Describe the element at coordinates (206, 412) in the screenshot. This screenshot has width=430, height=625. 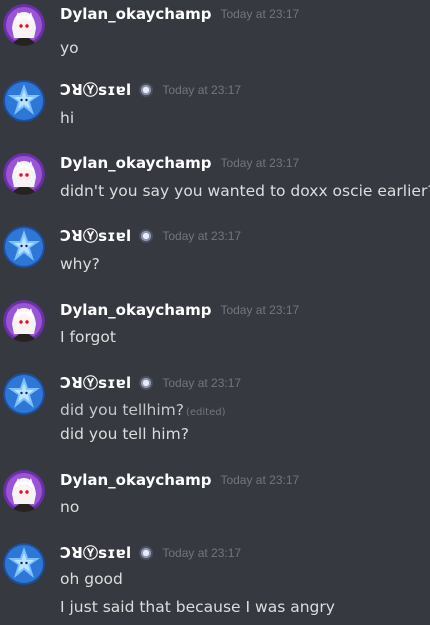
I see `edited-label: (edited)` at that location.